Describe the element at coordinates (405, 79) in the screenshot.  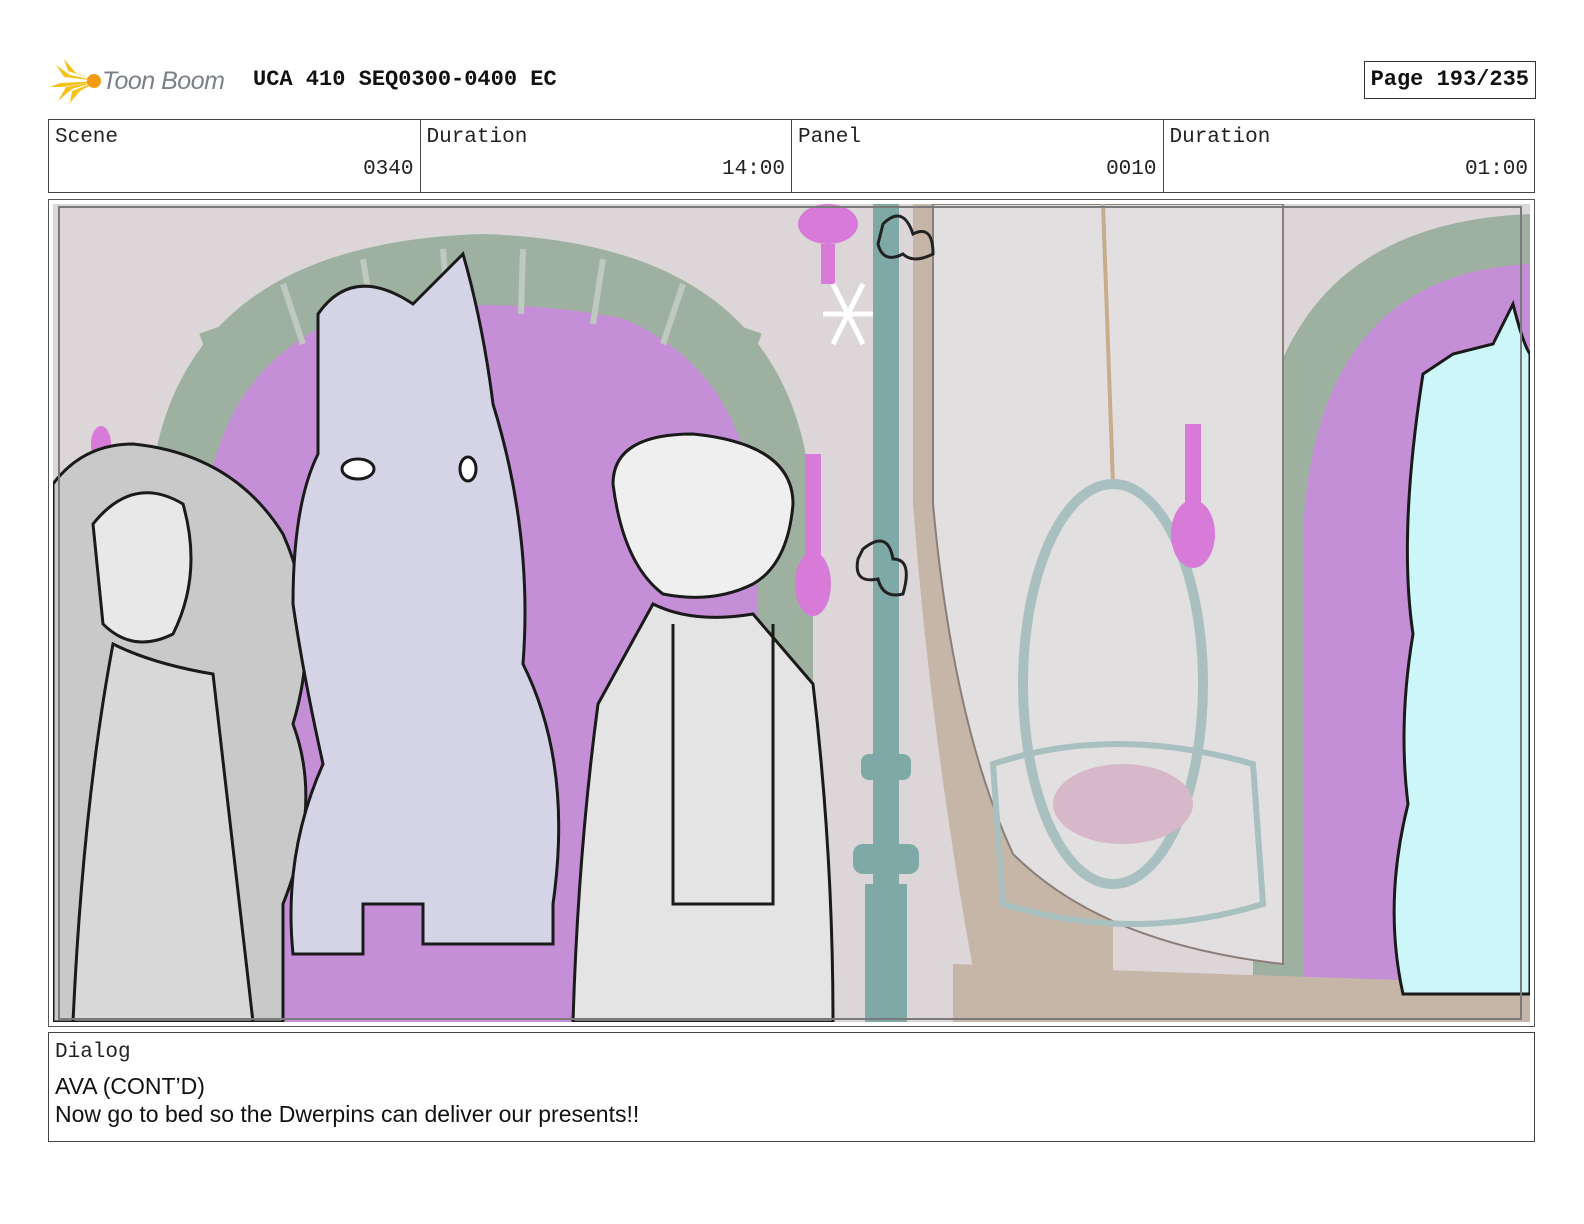
I see `document-title: UCA 410 SEQ0300-0400 EC` at that location.